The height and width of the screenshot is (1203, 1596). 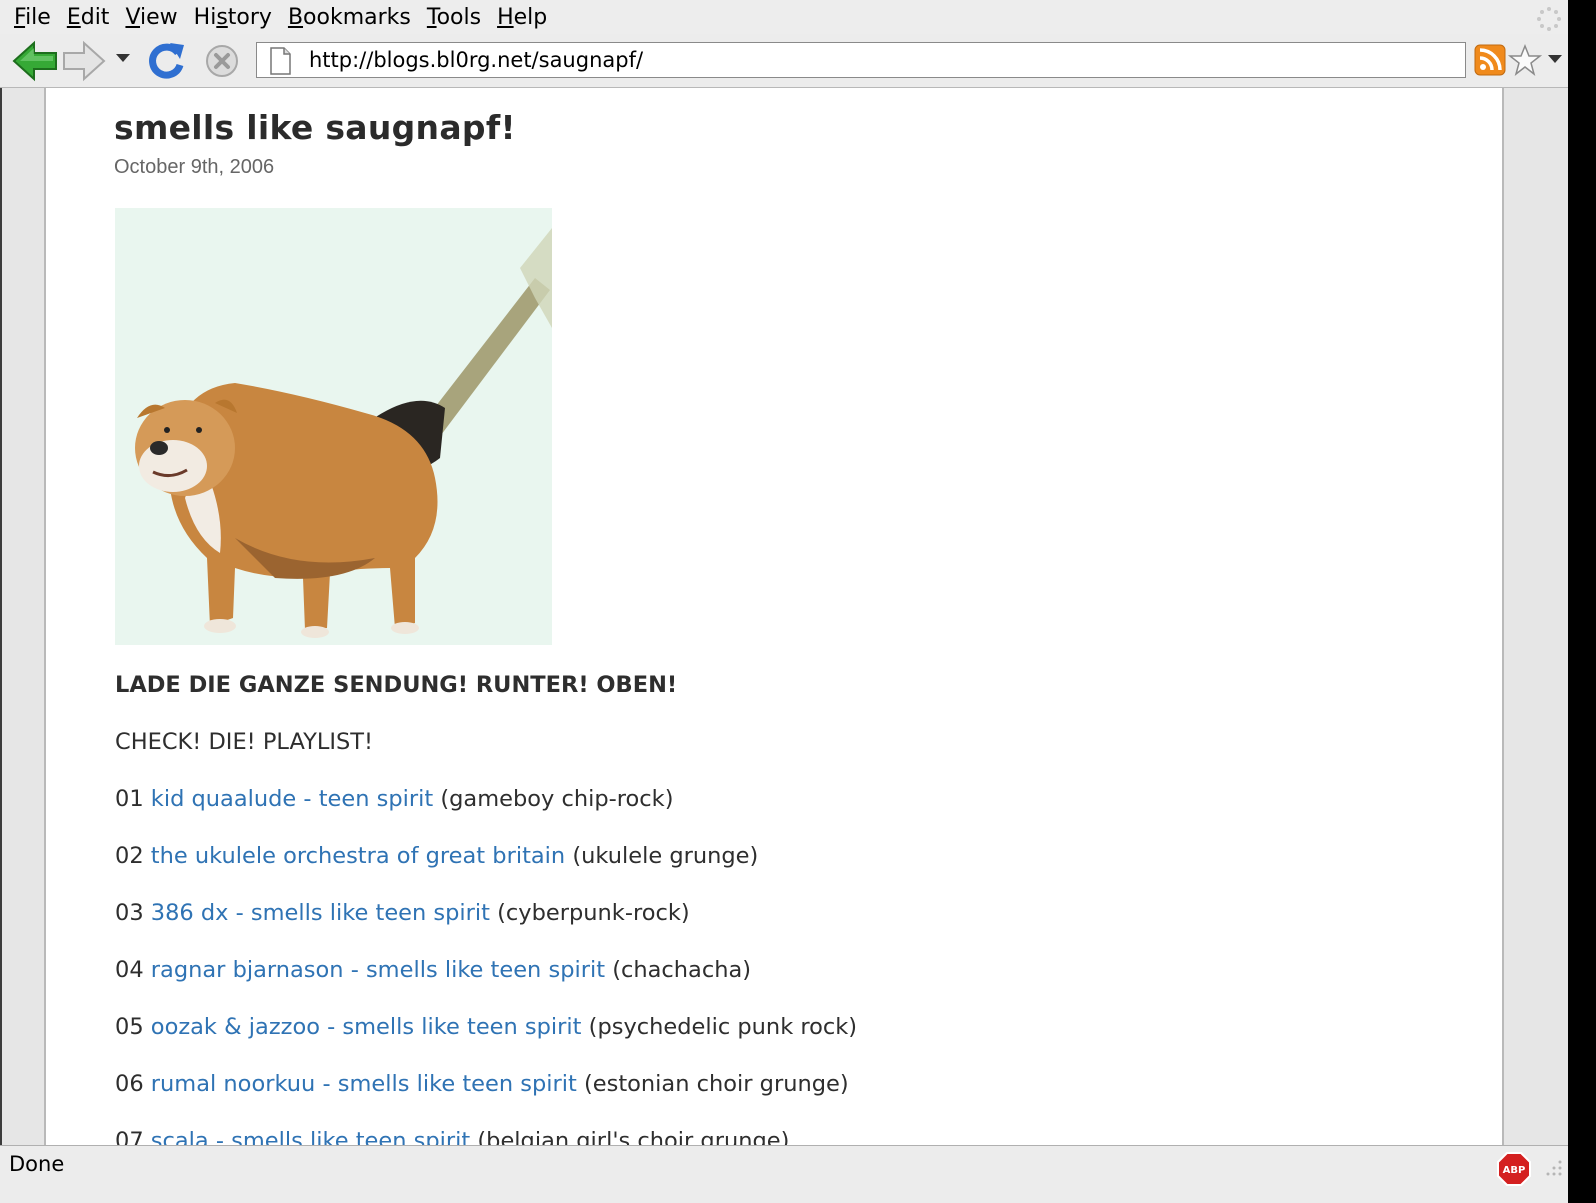 What do you see at coordinates (861, 60) in the screenshot?
I see `url-bar: http://blogs.bl0rg.net/saugnapf/` at bounding box center [861, 60].